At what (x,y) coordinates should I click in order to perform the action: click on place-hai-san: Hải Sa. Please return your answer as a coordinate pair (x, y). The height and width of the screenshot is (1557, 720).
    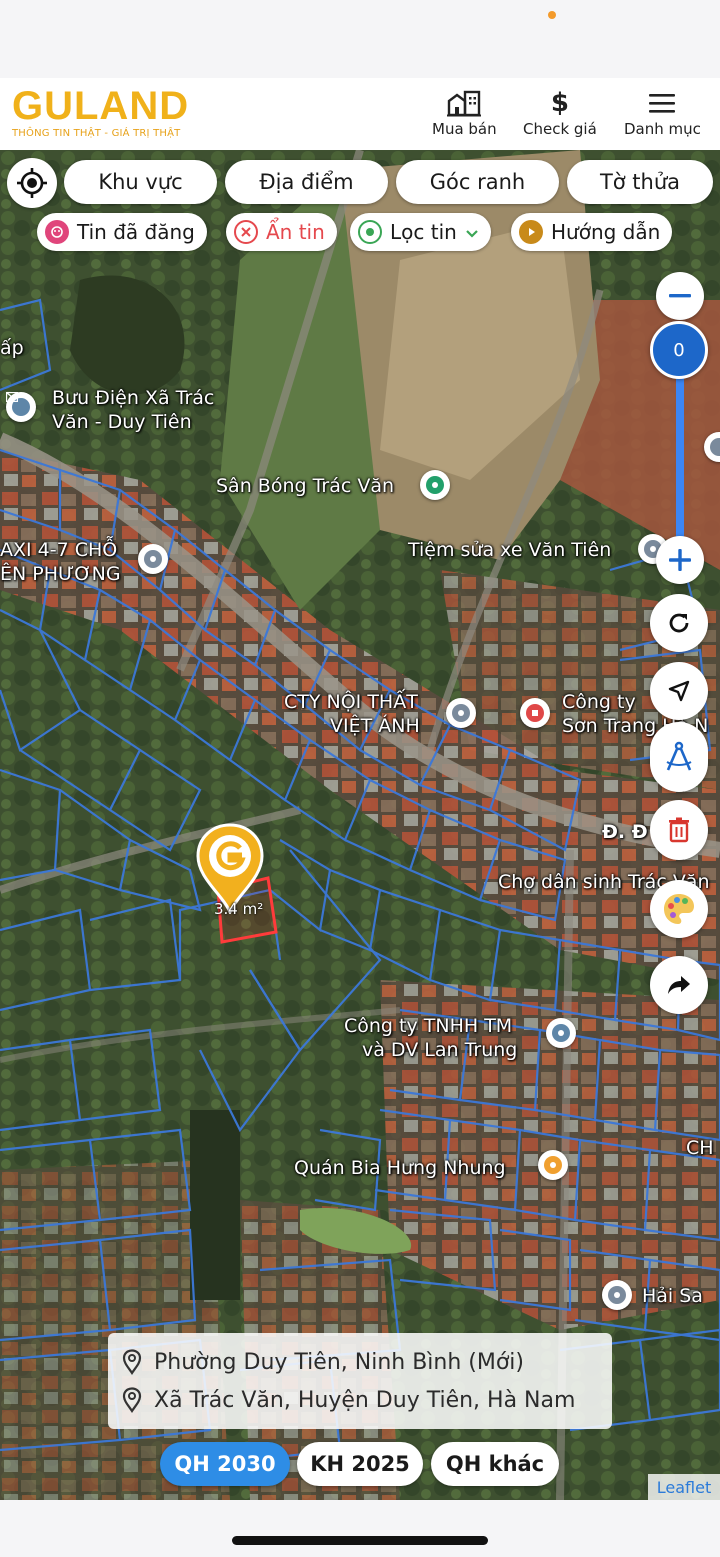
    Looking at the image, I should click on (672, 1296).